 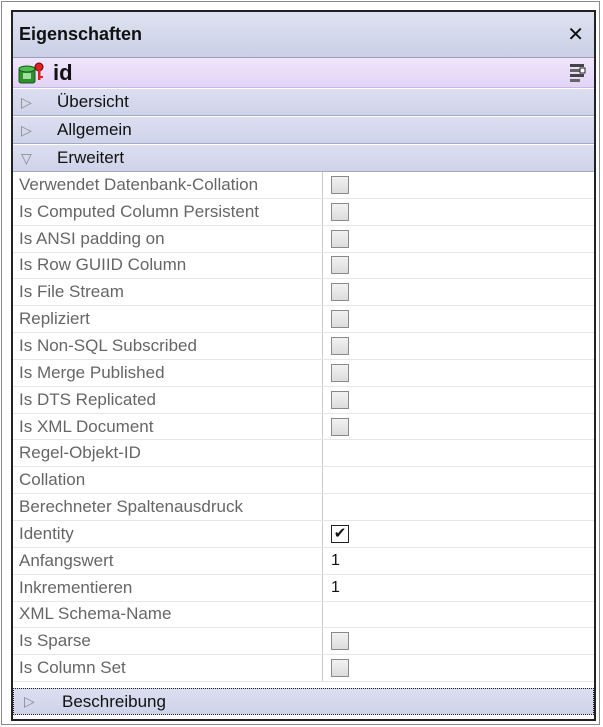 I want to click on object-name: id, so click(x=63, y=72).